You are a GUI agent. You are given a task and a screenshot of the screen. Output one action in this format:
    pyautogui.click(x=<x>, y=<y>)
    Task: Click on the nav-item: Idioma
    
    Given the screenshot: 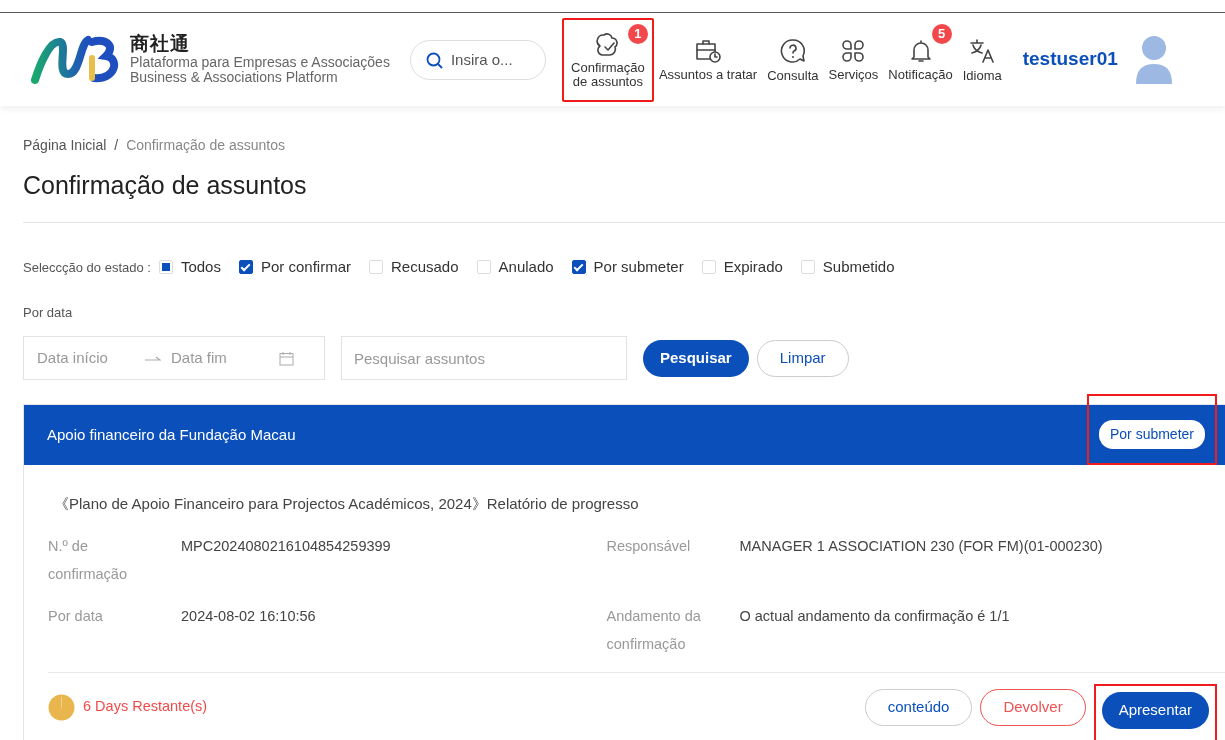 What is the action you would take?
    pyautogui.click(x=982, y=59)
    